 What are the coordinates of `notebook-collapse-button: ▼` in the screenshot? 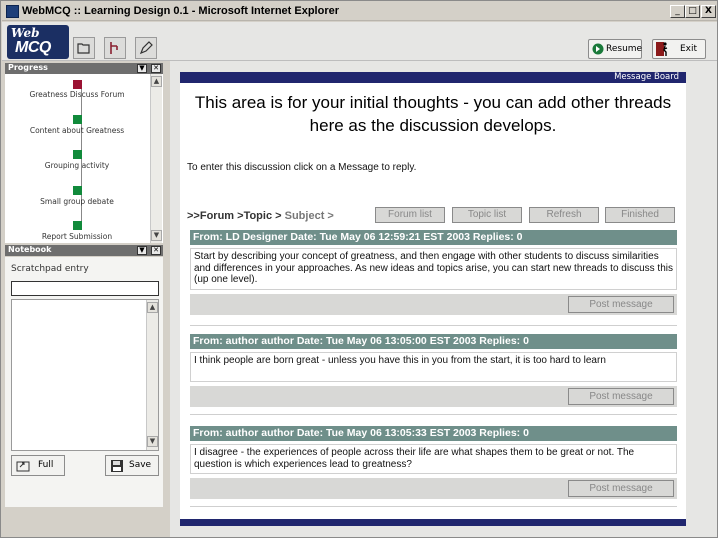 It's located at (142, 250).